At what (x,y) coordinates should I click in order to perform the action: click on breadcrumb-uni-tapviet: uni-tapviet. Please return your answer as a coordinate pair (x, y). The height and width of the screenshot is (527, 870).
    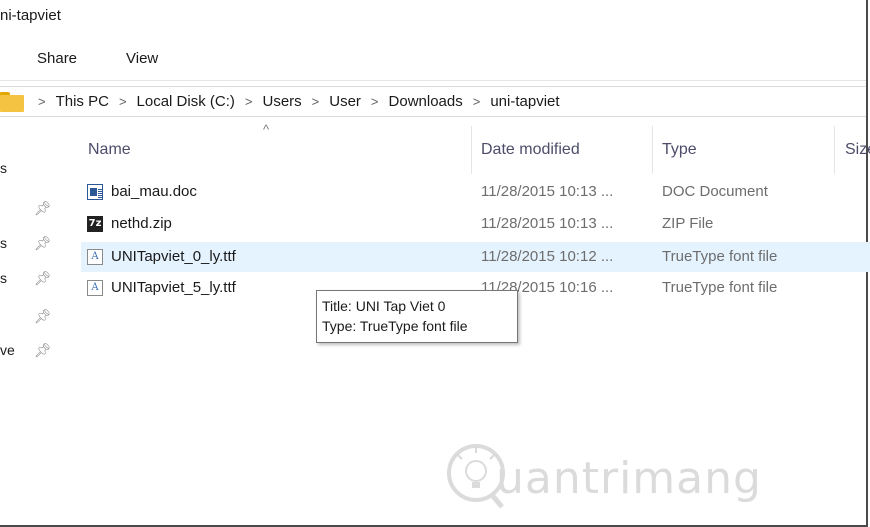
    Looking at the image, I should click on (524, 101).